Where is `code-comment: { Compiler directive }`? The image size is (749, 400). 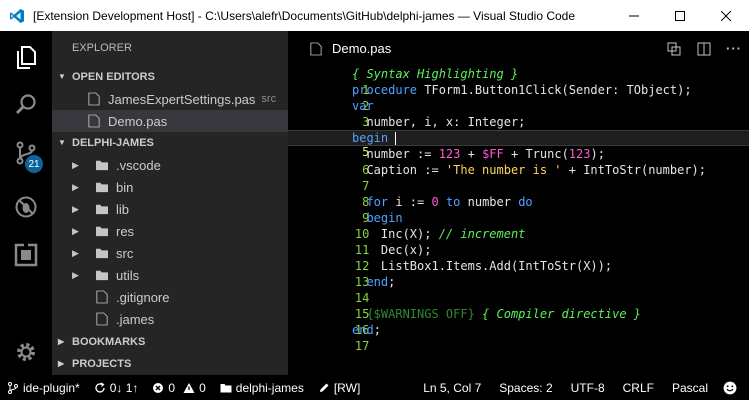
code-comment: { Compiler directive } is located at coordinates (557, 314).